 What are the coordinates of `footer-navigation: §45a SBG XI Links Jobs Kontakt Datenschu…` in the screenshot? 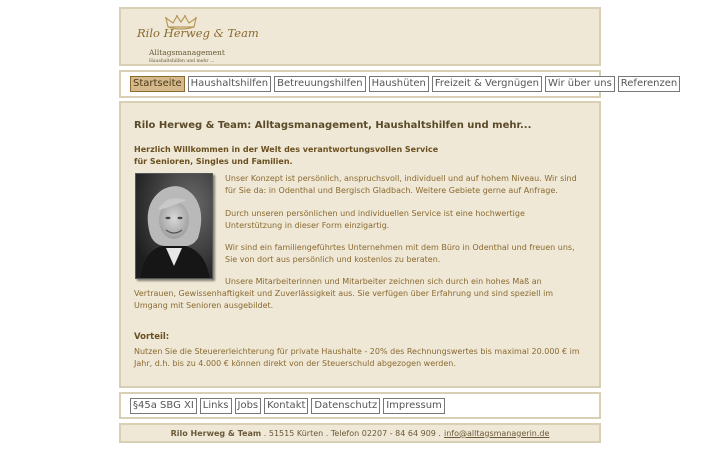 It's located at (360, 405).